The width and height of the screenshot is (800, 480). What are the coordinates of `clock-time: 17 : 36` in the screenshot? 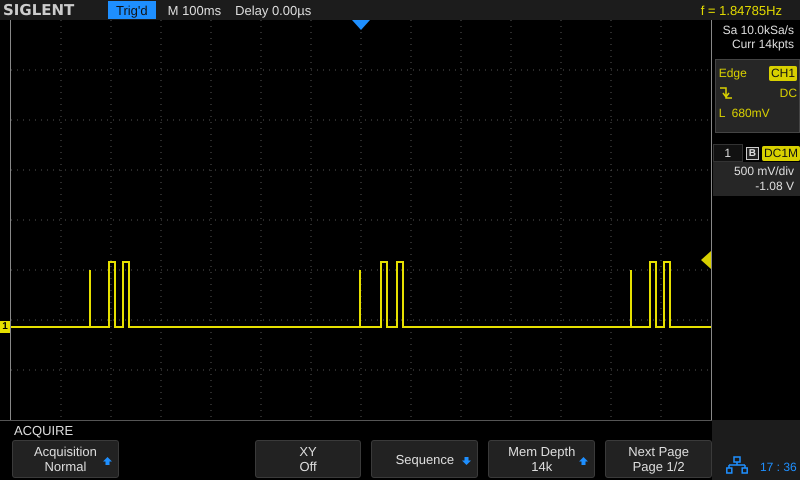 It's located at (778, 467).